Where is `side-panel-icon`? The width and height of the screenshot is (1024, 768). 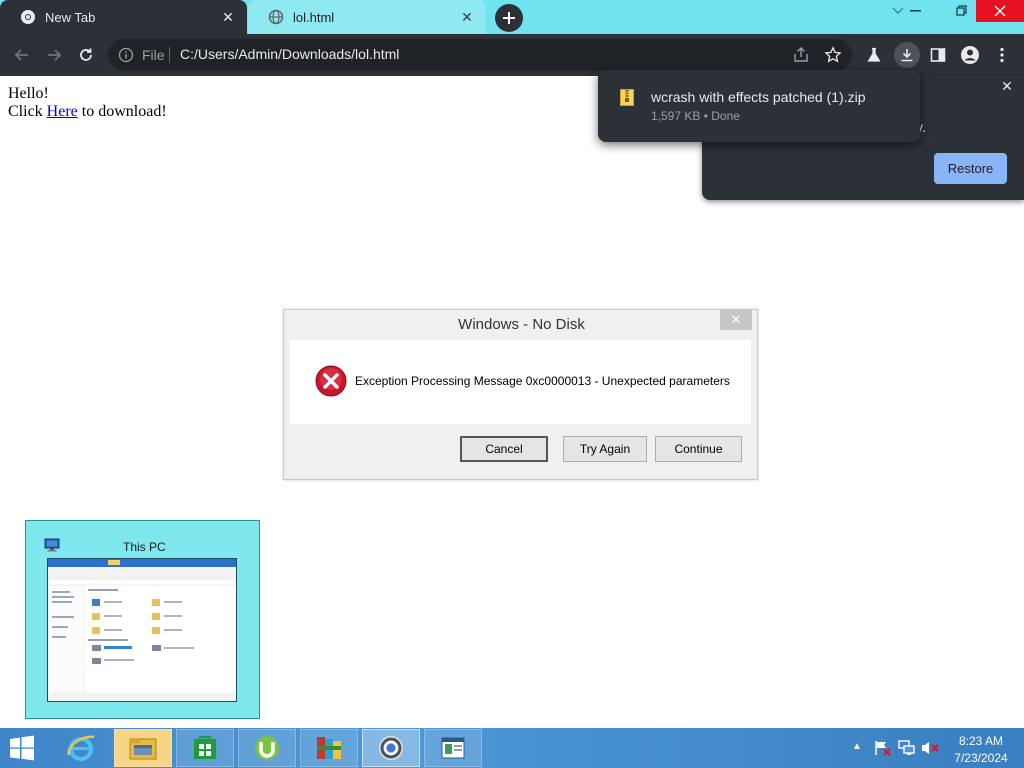 side-panel-icon is located at coordinates (938, 55).